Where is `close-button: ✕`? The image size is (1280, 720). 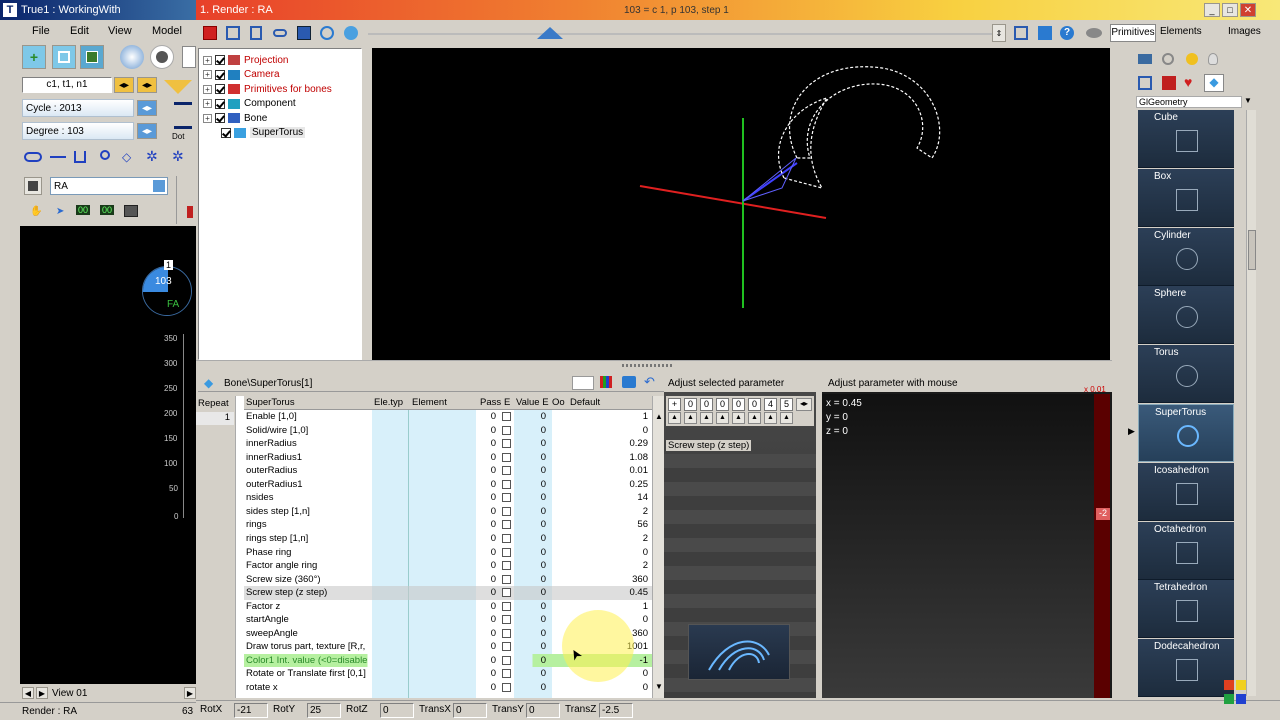
close-button: ✕ is located at coordinates (1248, 10).